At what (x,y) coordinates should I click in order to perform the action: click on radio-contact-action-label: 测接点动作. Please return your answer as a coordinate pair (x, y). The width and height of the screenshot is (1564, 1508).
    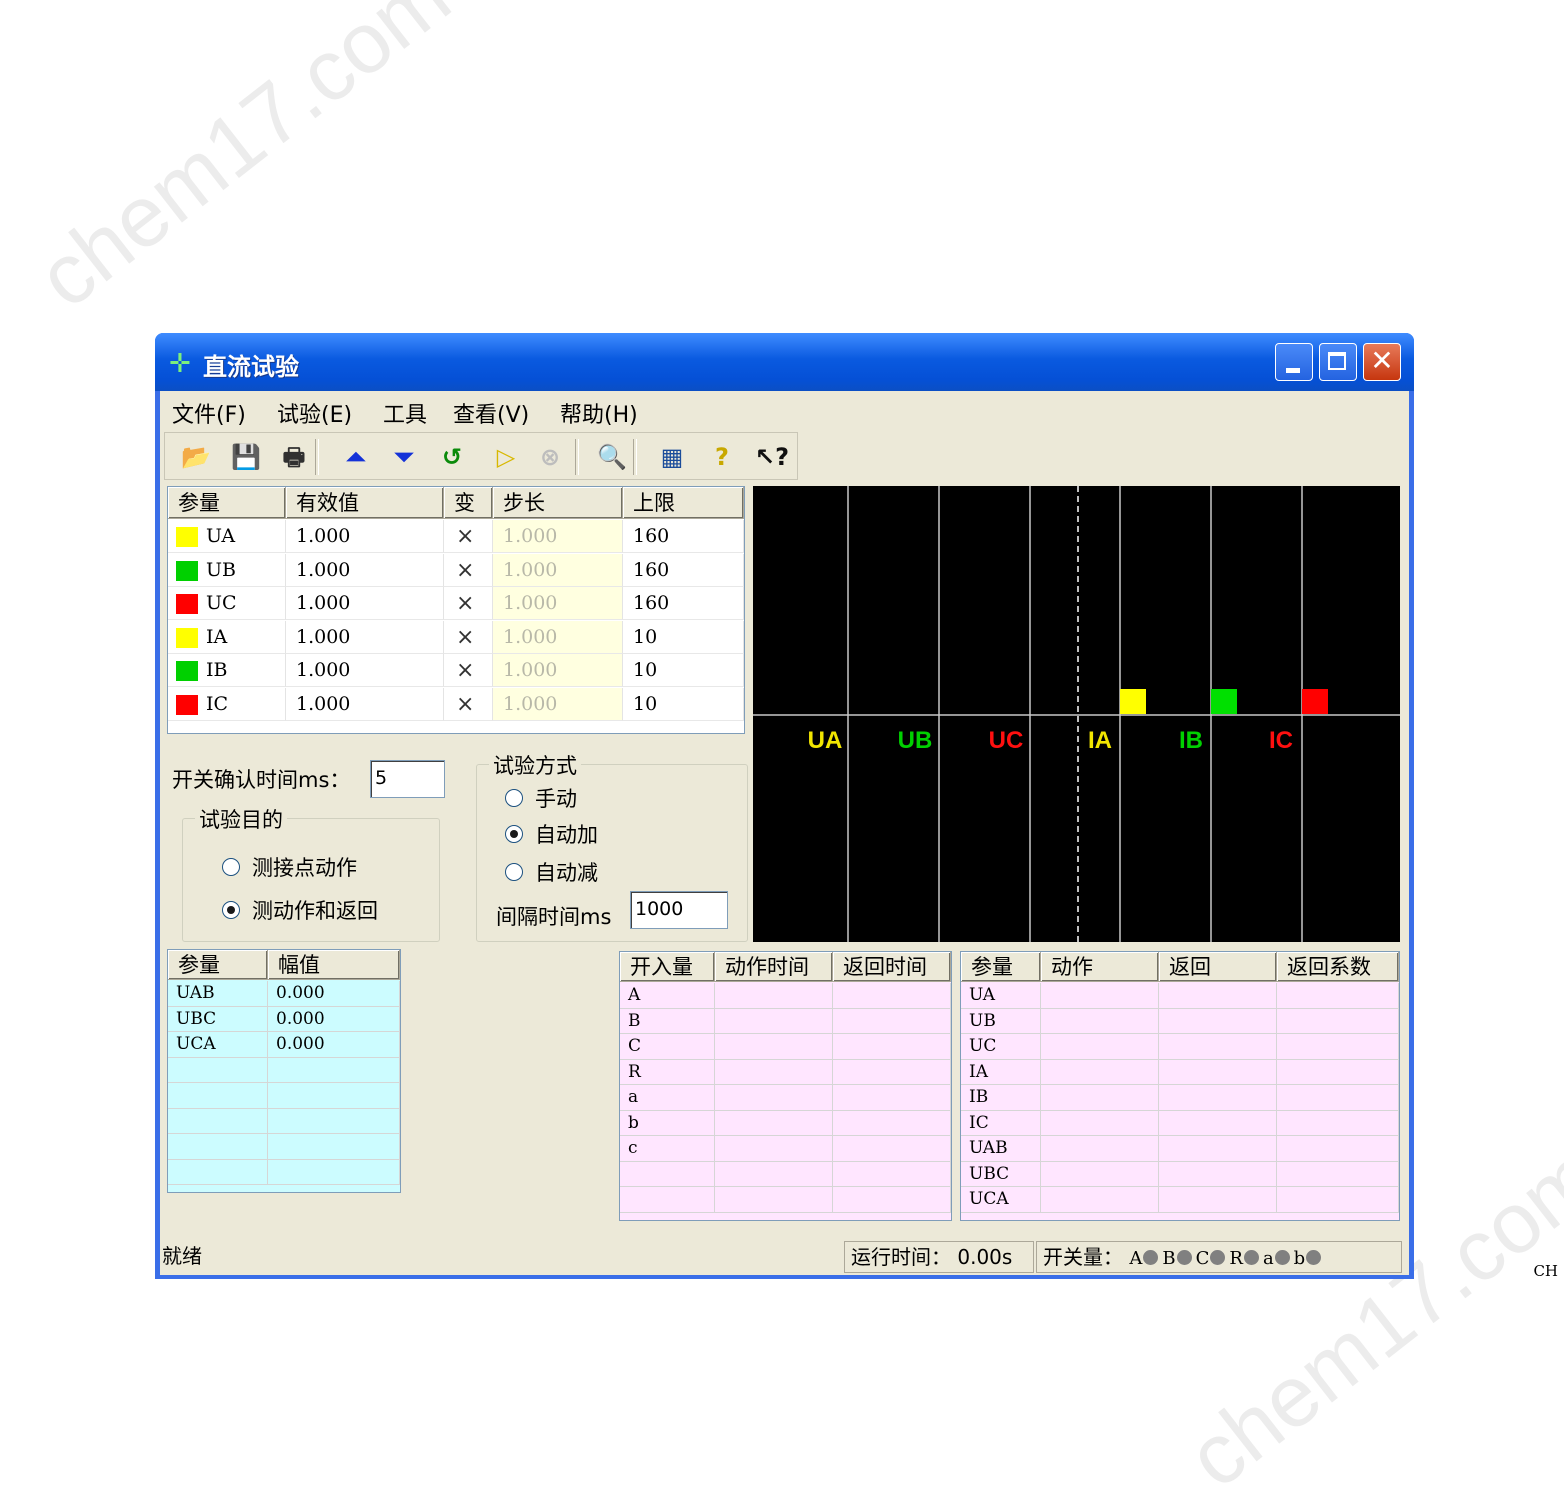
    Looking at the image, I should click on (304, 867).